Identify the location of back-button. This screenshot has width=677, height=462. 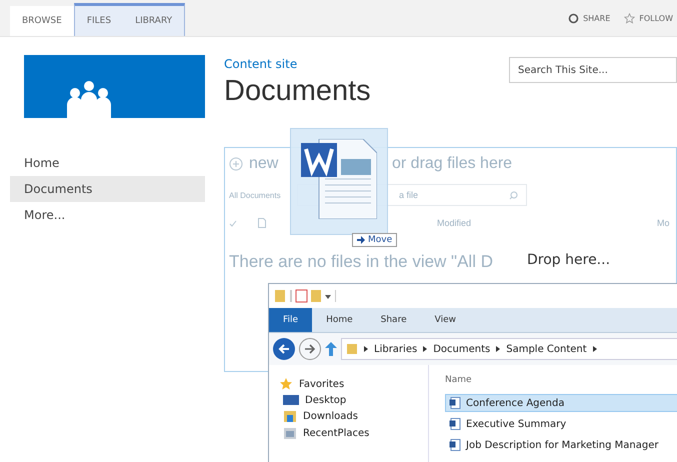
(284, 349).